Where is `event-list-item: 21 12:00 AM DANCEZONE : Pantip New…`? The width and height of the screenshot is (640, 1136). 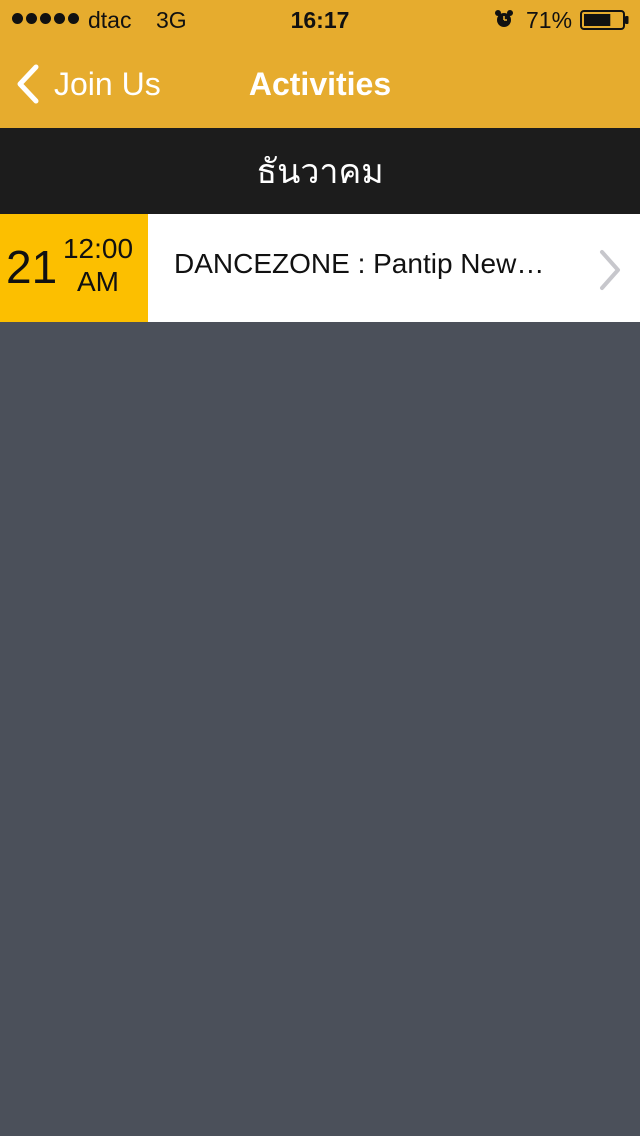 event-list-item: 21 12:00 AM DANCEZONE : Pantip New… is located at coordinates (320, 268).